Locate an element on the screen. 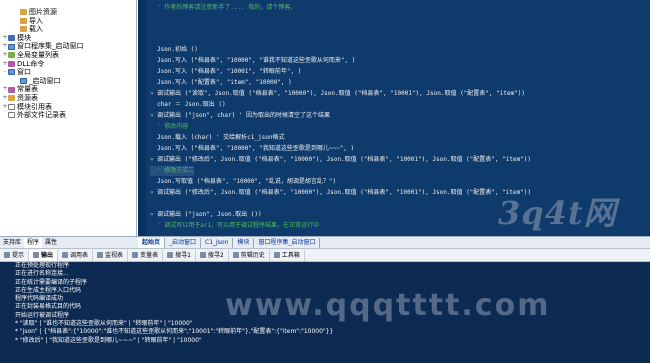  code-line: Json.写取值 ("档县表", "10000", "乱说，胡调是胡言乱？") is located at coordinates (243, 182).